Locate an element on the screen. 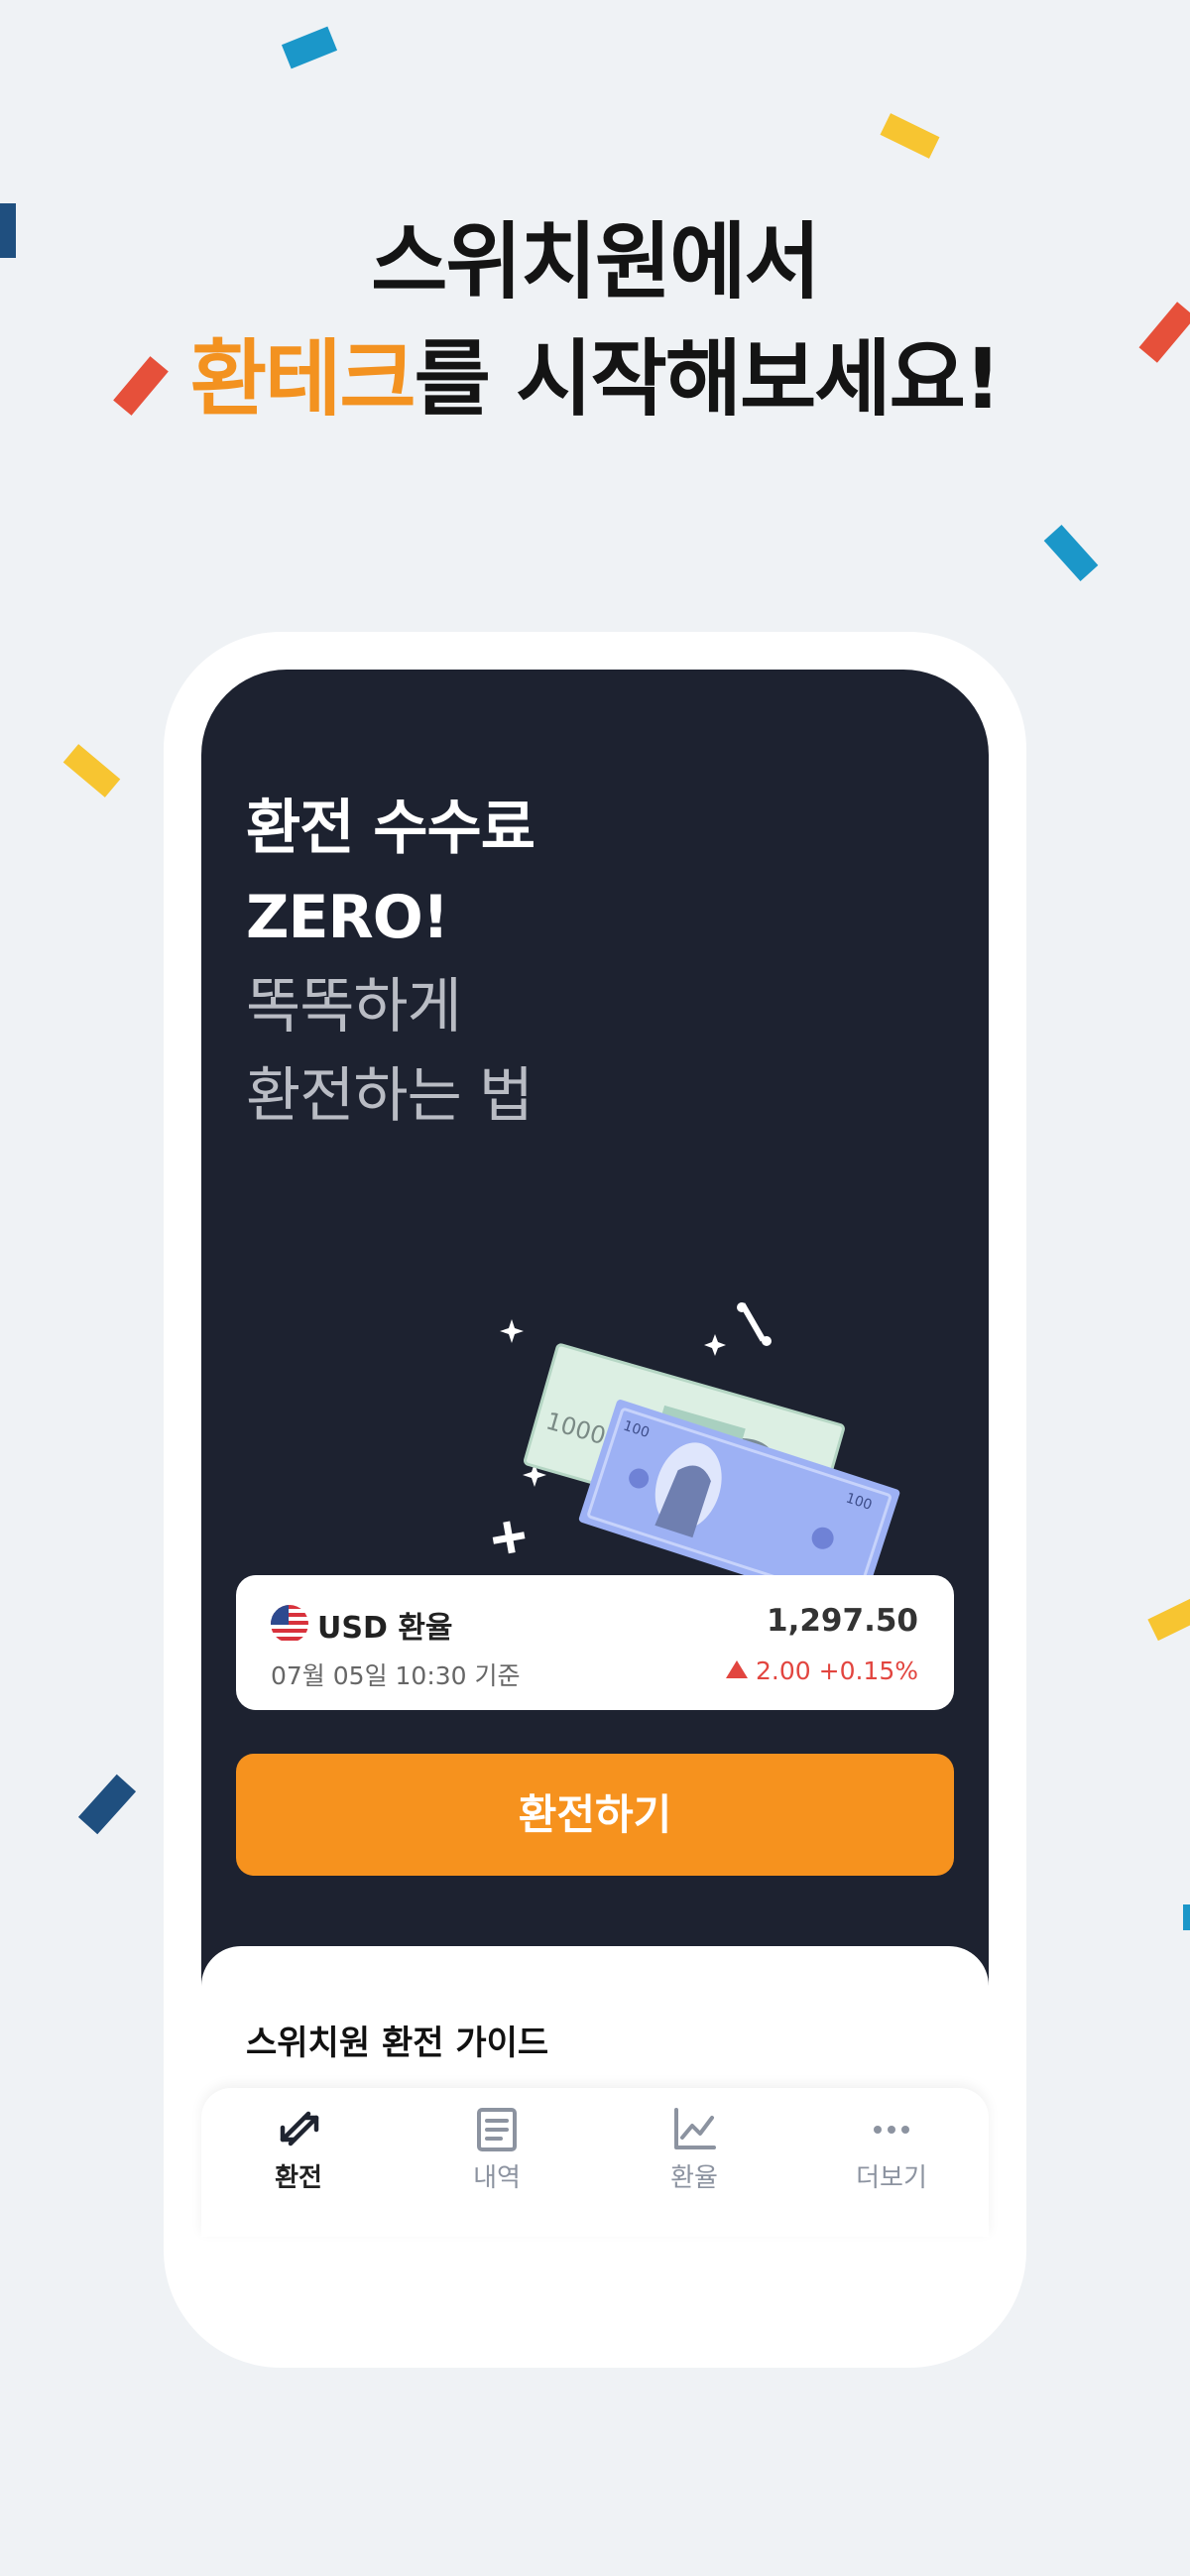  tab-label: 환전 is located at coordinates (298, 2178).